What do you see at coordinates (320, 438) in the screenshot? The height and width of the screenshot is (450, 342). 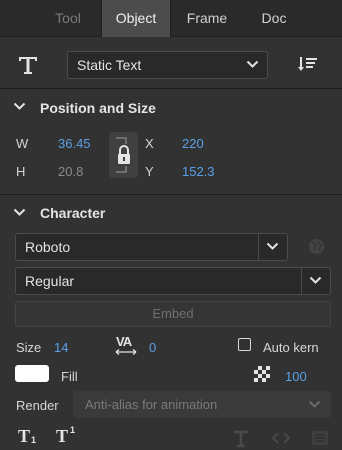 I see `input-field-icon` at bounding box center [320, 438].